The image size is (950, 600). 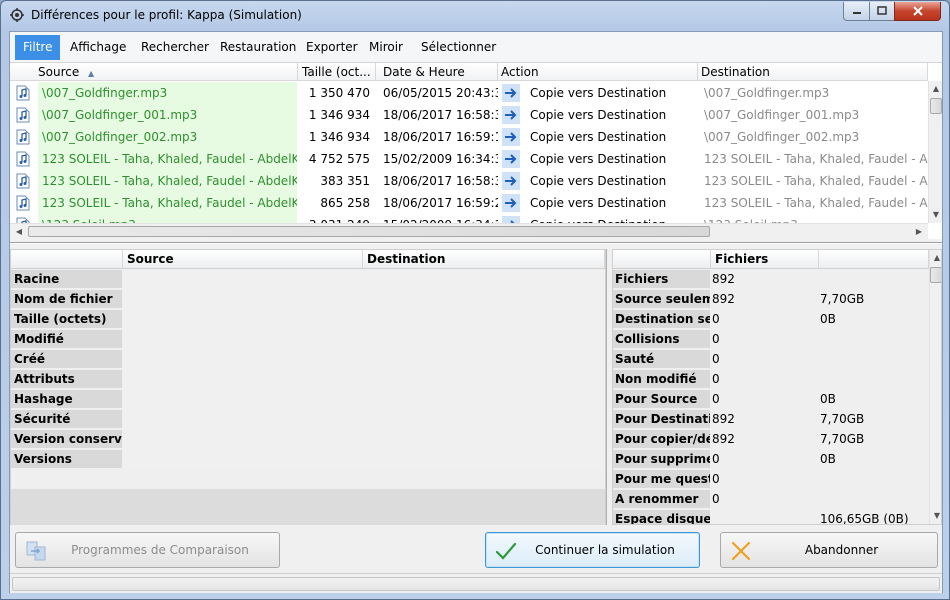 What do you see at coordinates (935, 275) in the screenshot?
I see `stats-scroll-thumb` at bounding box center [935, 275].